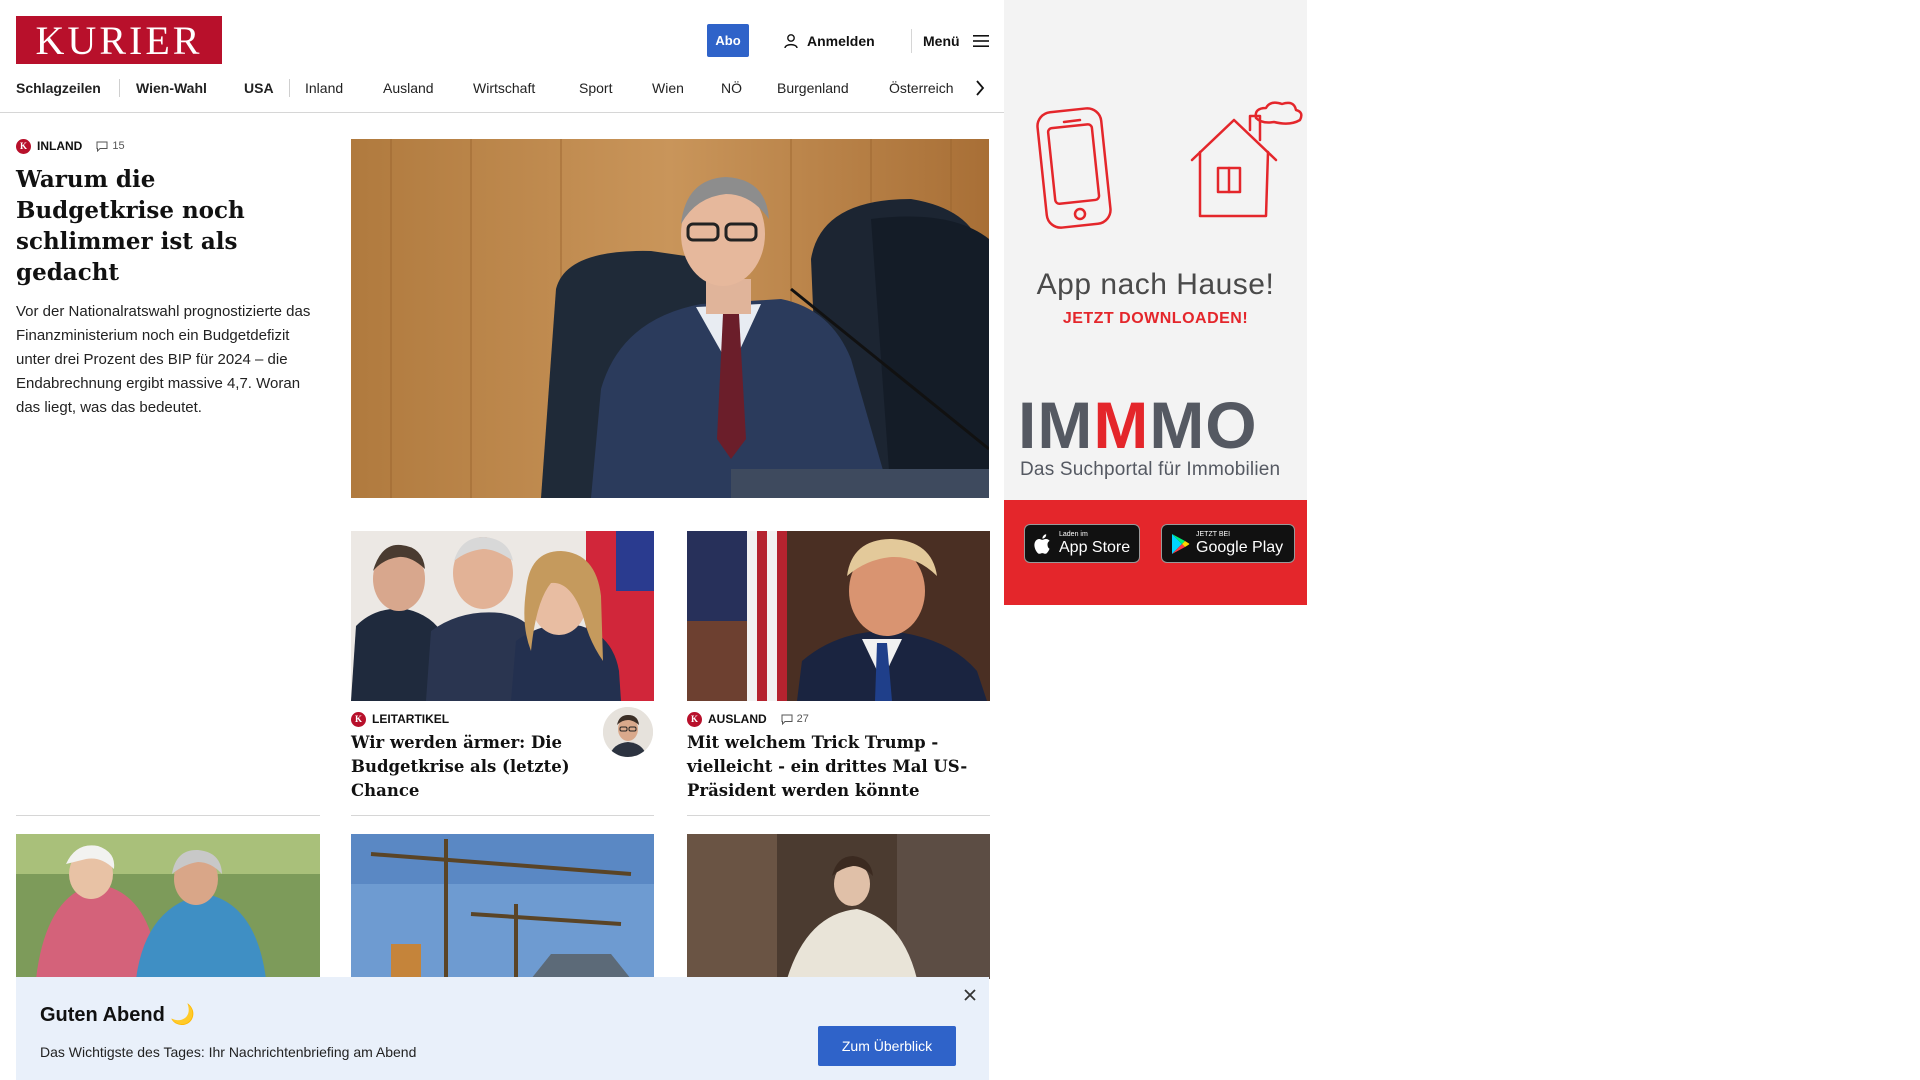 This screenshot has height=1080, width=1920. Describe the element at coordinates (628, 732) in the screenshot. I see `author-avatar` at that location.